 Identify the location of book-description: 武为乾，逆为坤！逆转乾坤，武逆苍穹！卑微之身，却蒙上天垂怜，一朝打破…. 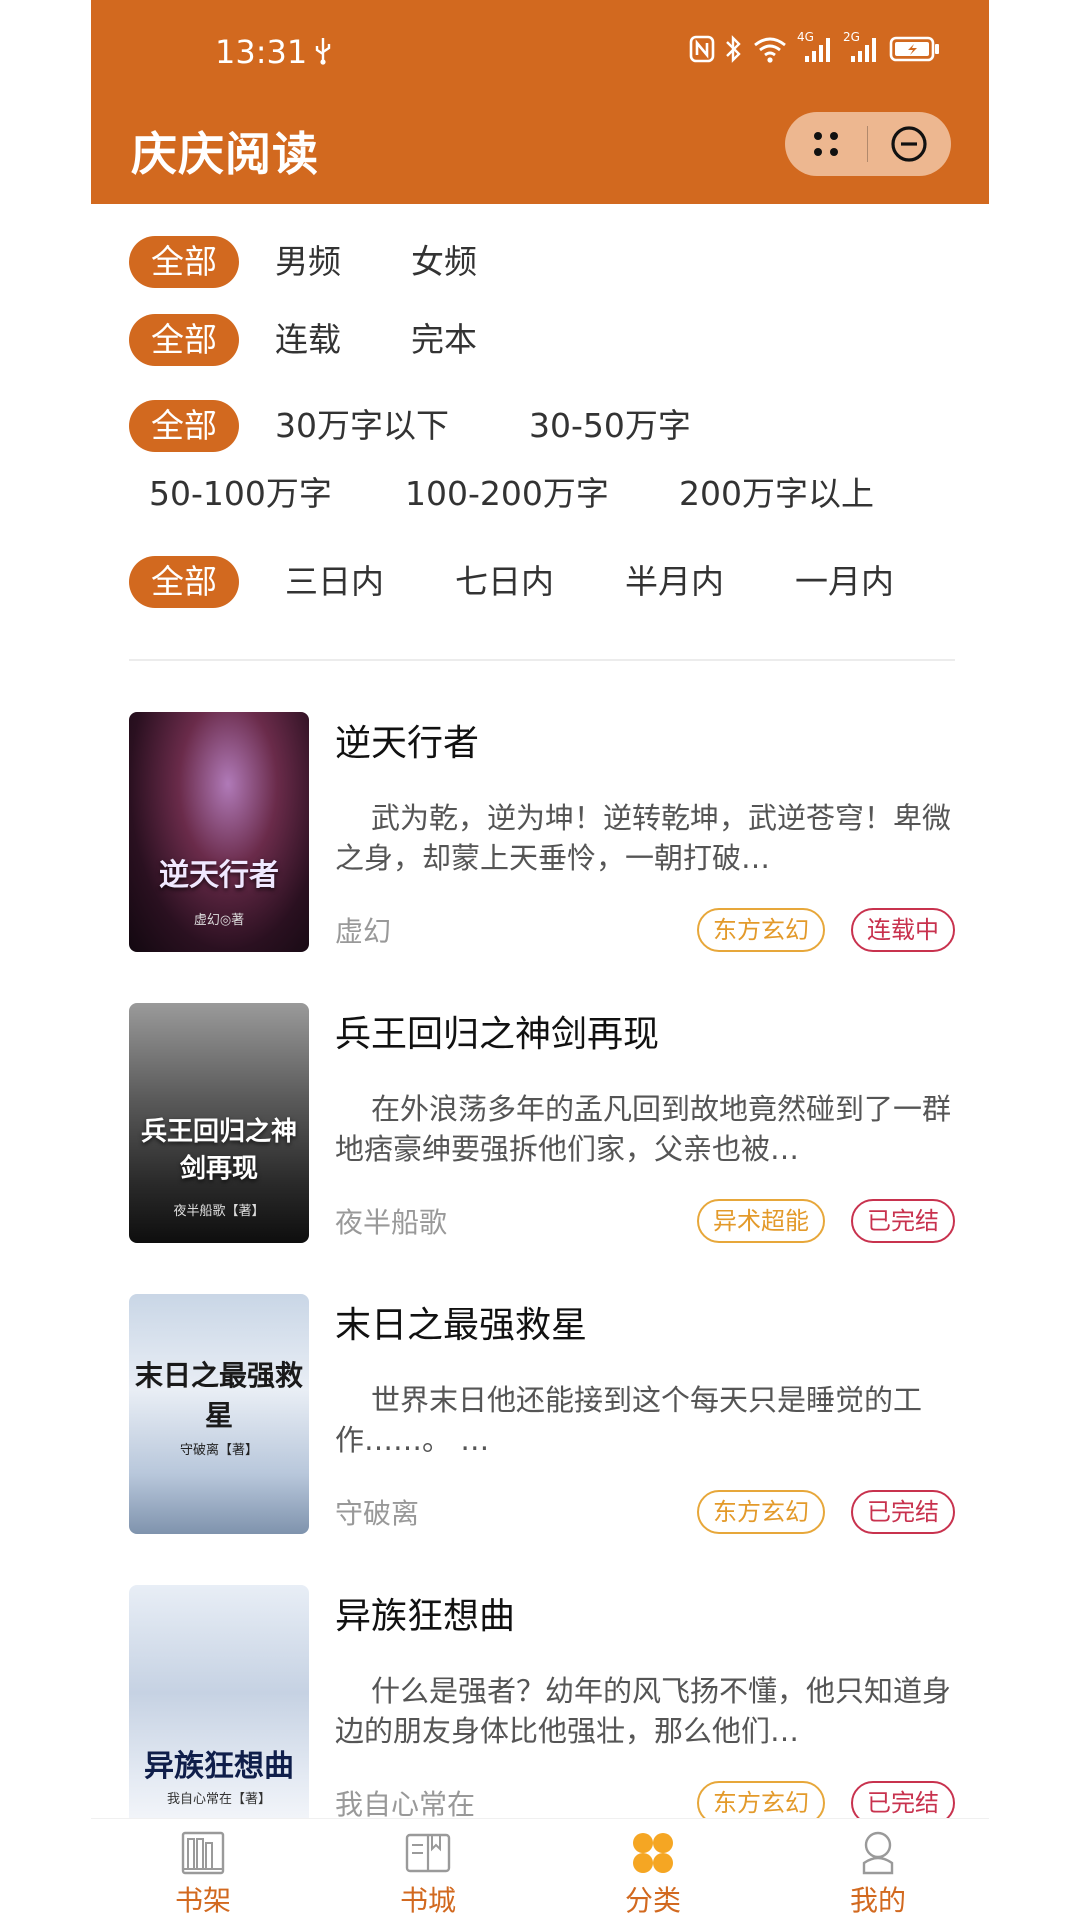
(643, 838).